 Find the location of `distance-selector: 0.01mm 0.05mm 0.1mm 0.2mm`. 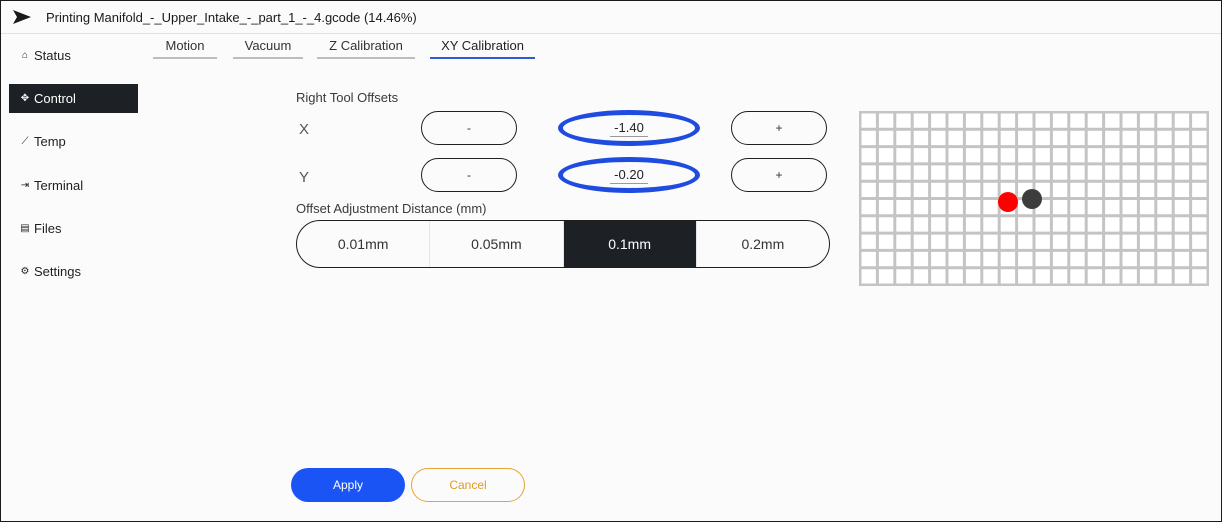

distance-selector: 0.01mm 0.05mm 0.1mm 0.2mm is located at coordinates (563, 244).